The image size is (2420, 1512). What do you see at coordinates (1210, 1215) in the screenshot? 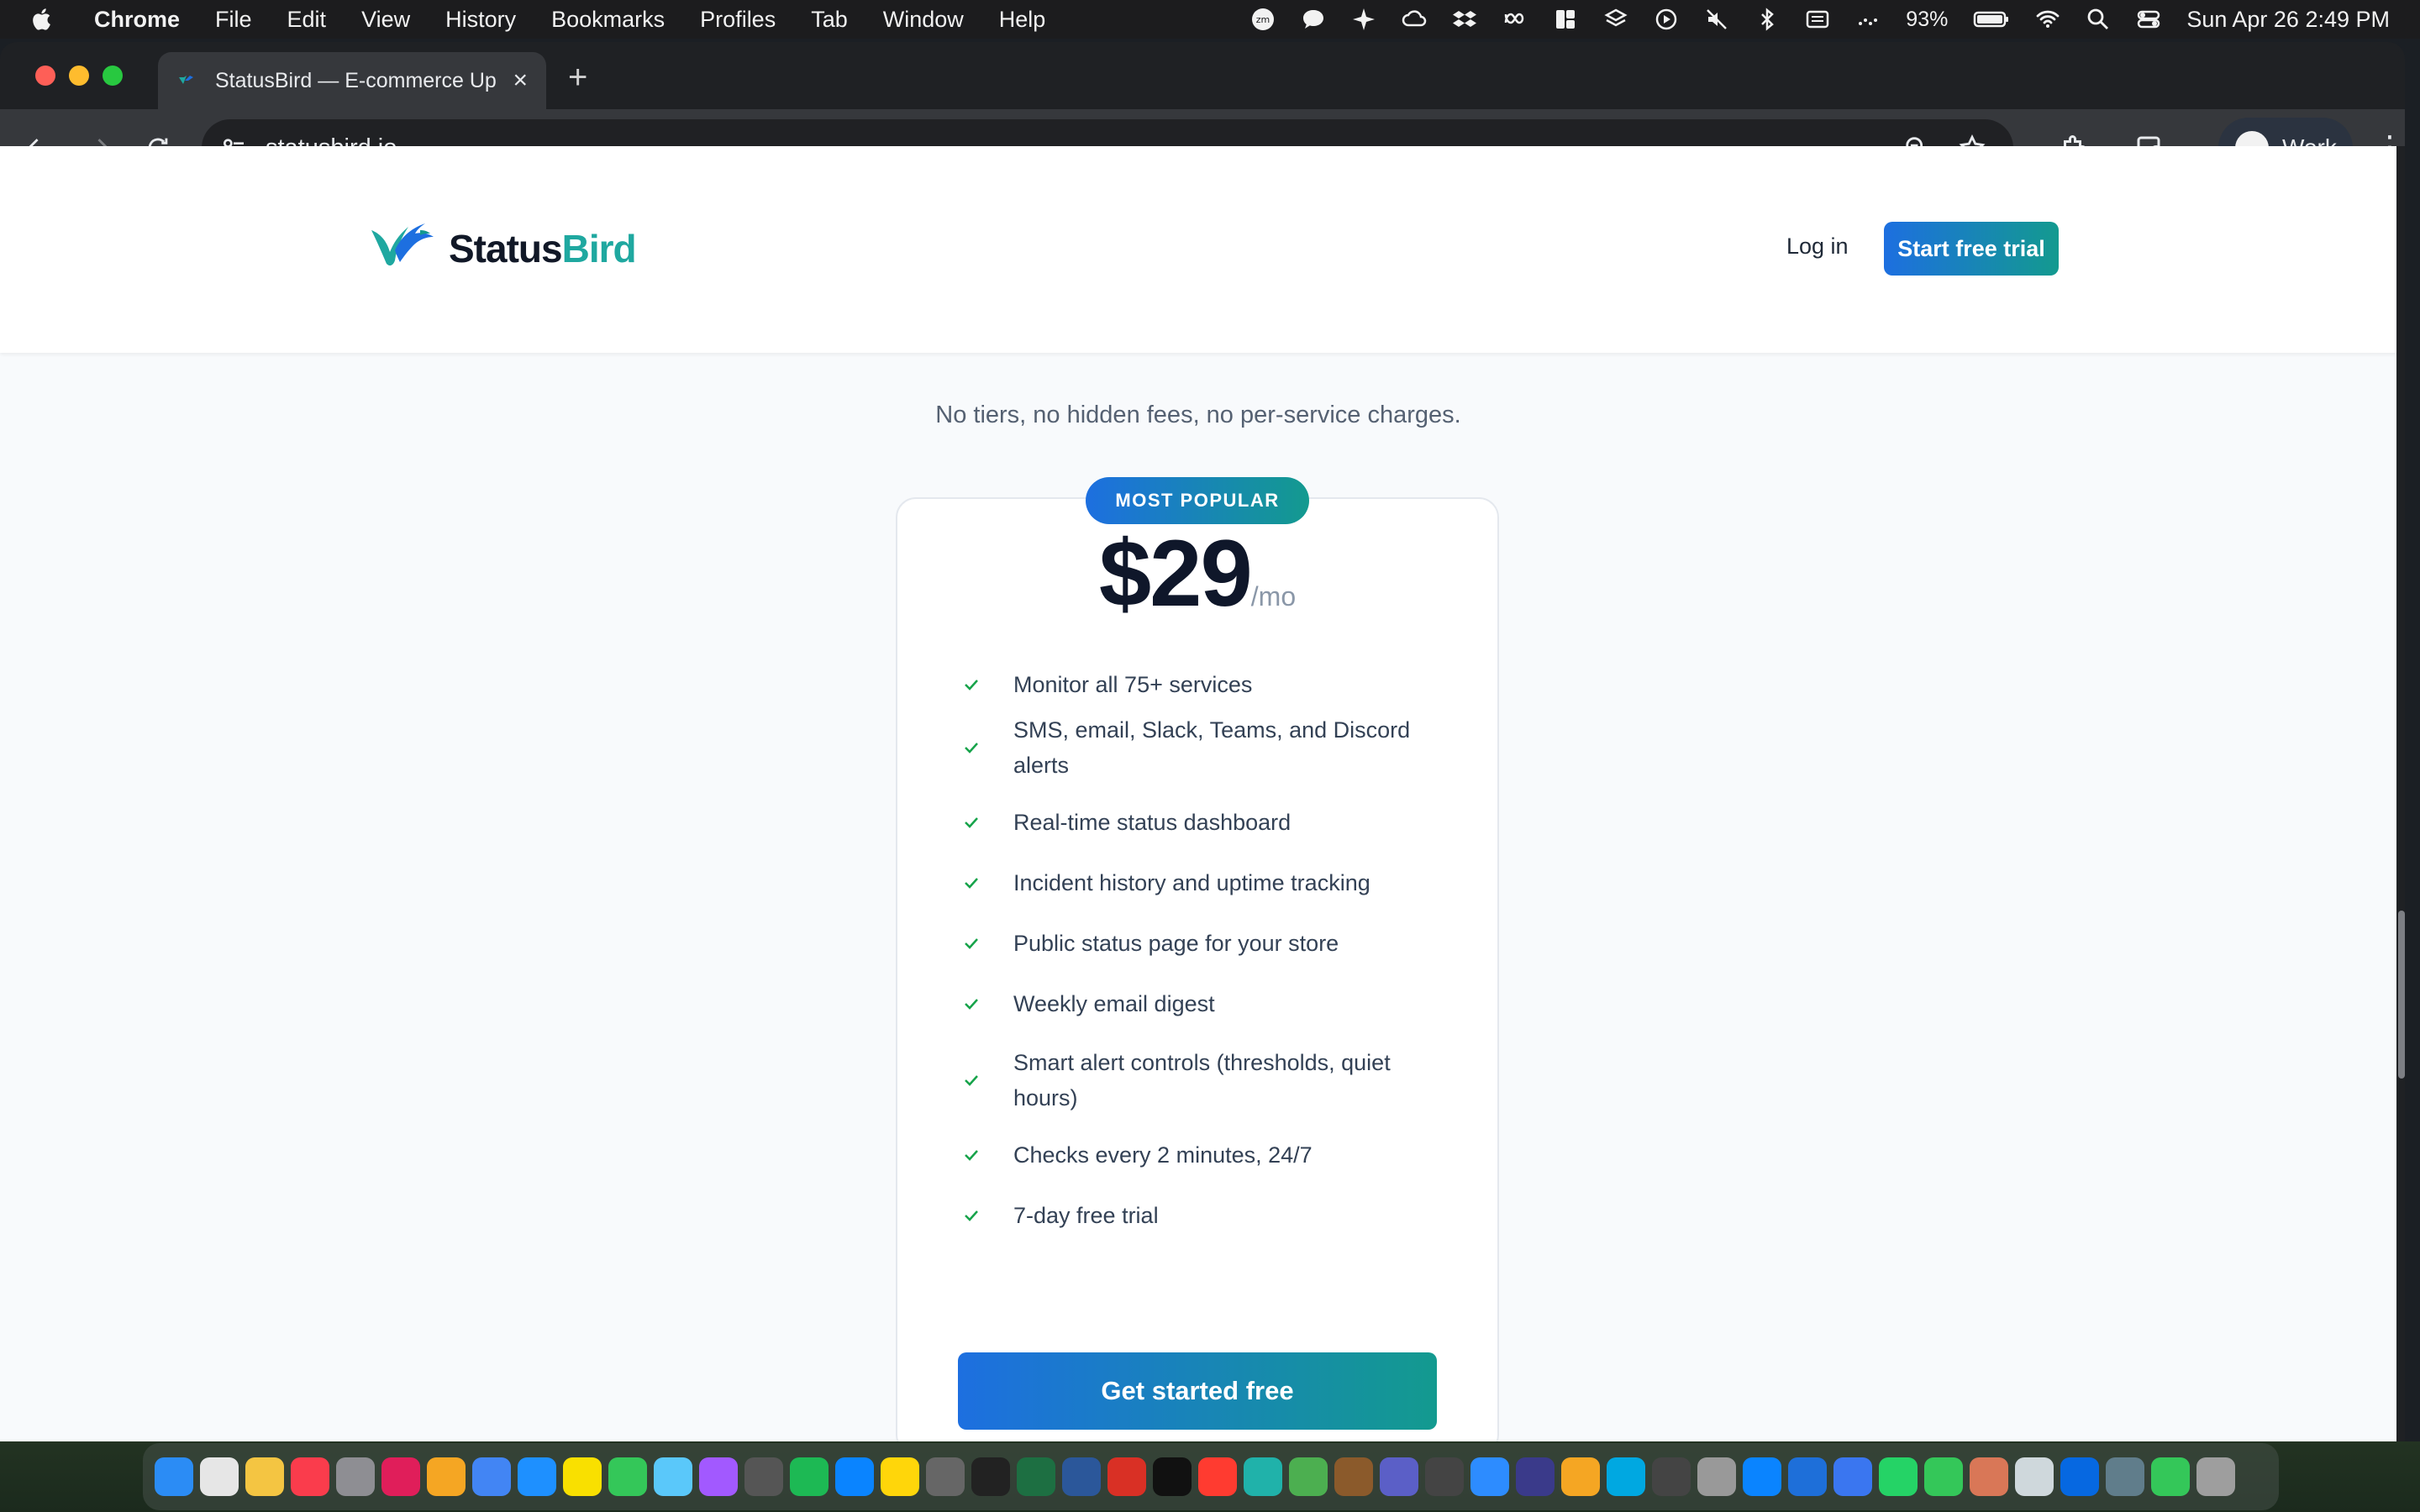
I see `list-item: 7-day free trial` at bounding box center [1210, 1215].